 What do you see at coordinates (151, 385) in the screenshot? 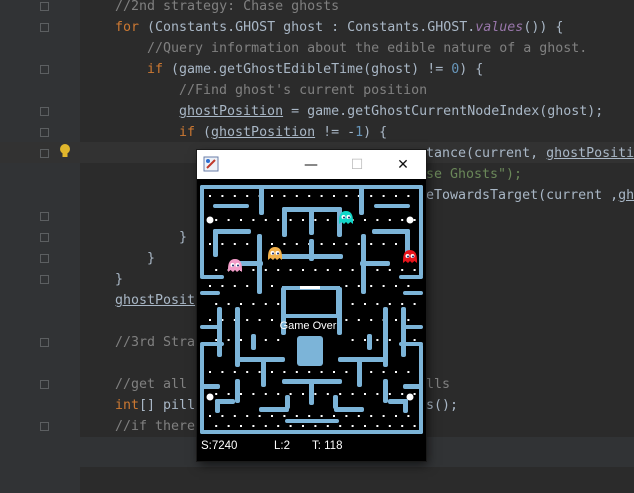
I see `code-line: //get all` at bounding box center [151, 385].